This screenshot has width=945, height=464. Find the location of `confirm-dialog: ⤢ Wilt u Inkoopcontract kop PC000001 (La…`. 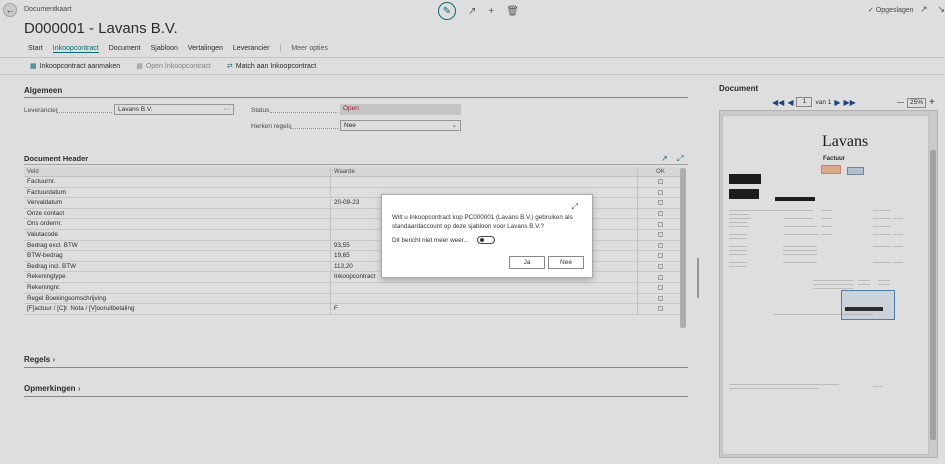

confirm-dialog: ⤢ Wilt u Inkoopcontract kop PC000001 (La… is located at coordinates (487, 236).